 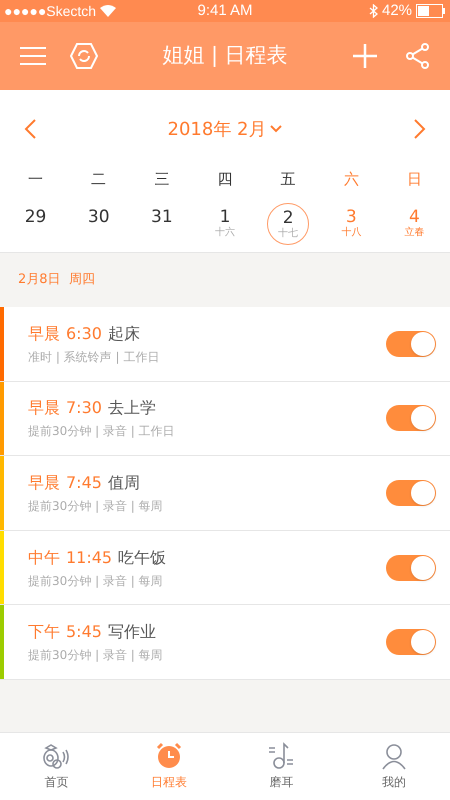 I want to click on tab-item: 磨耳, so click(x=281, y=766).